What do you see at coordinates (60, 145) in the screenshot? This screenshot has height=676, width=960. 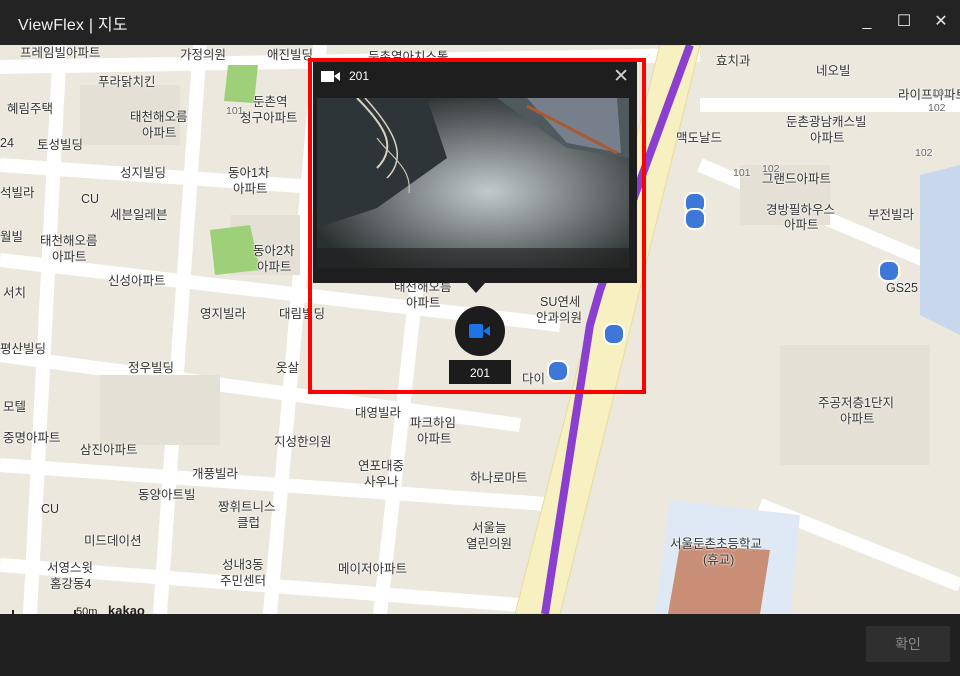 I see `map-label: 토성빌딩` at bounding box center [60, 145].